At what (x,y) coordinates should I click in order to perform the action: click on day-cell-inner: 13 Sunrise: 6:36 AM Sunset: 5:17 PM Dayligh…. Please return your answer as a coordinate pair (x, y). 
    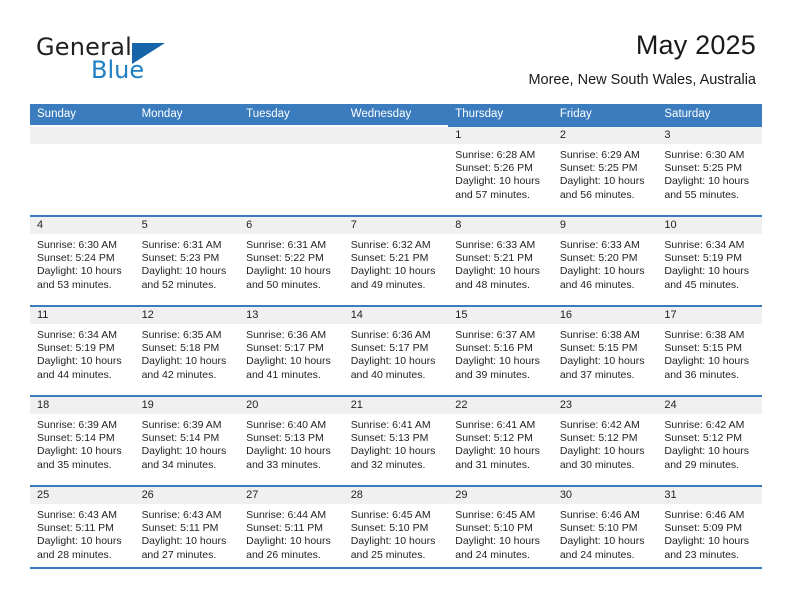
    Looking at the image, I should click on (291, 350).